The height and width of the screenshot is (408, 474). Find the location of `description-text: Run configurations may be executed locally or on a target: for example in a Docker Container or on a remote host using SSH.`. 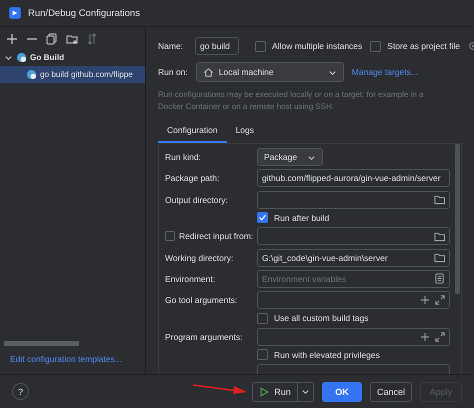

description-text: Run configurations may be executed locally or on a target: for example in a Docker Container or on a remote host using SSH. is located at coordinates (291, 101).